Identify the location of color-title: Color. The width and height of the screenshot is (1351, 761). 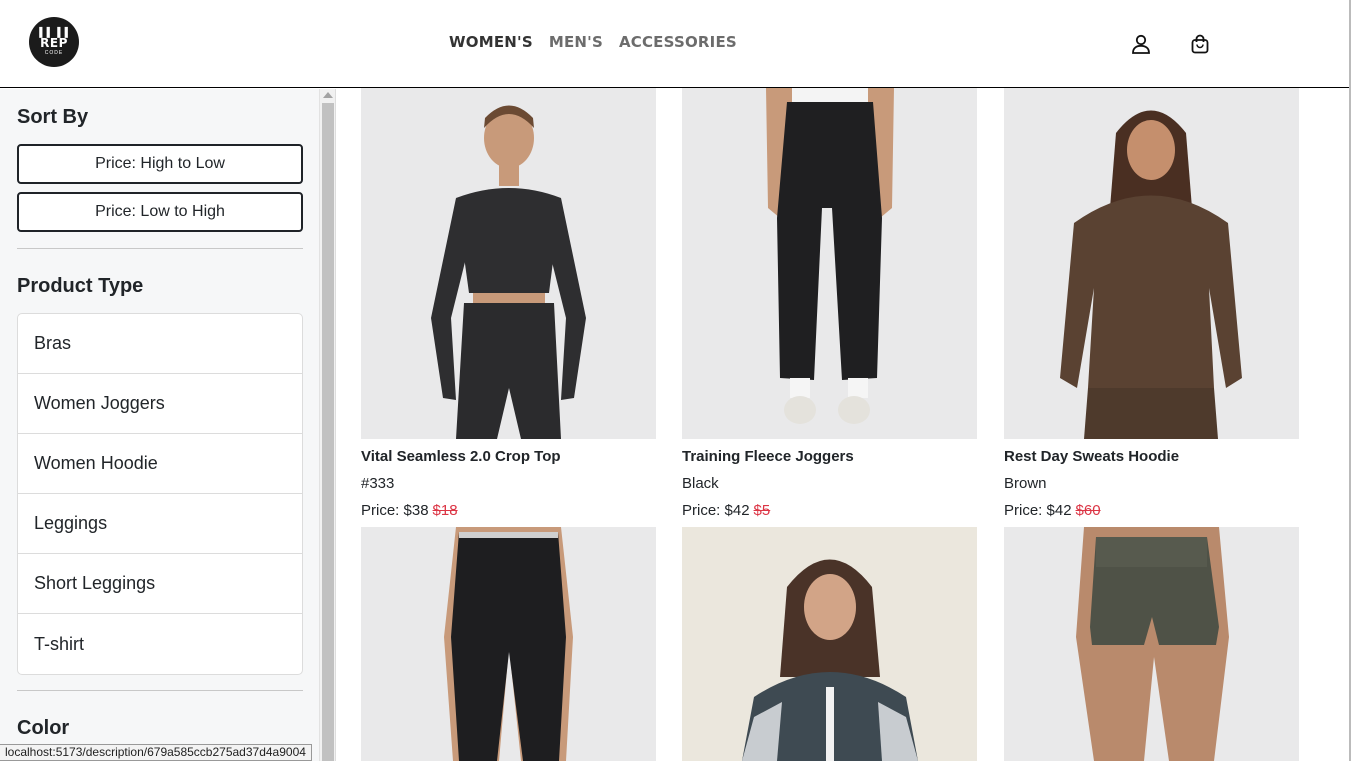
(43, 728).